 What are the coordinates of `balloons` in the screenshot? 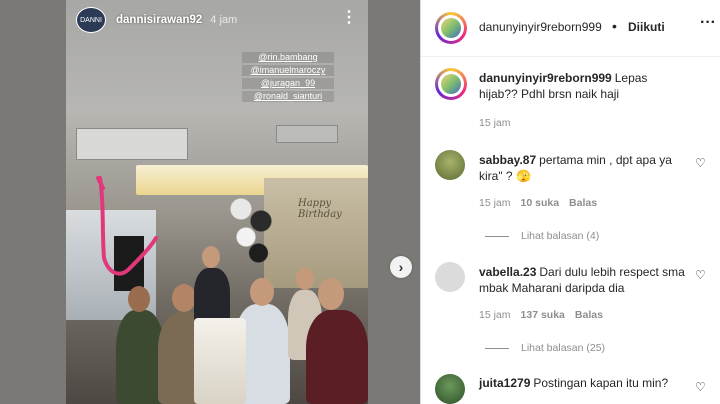 It's located at (251, 225).